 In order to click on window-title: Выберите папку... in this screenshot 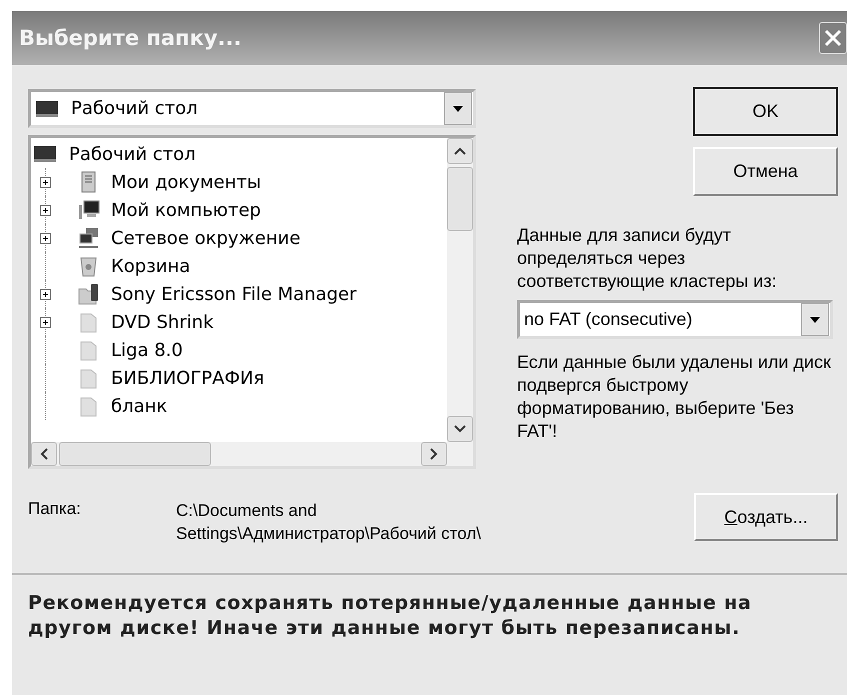, I will do `click(130, 38)`.